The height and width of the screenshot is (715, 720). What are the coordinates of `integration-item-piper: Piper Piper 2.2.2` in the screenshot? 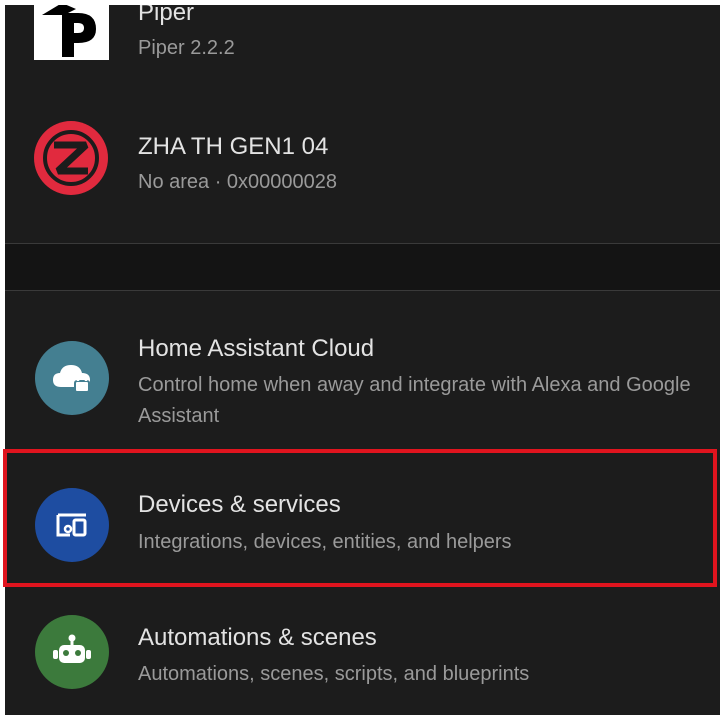 It's located at (362, 50).